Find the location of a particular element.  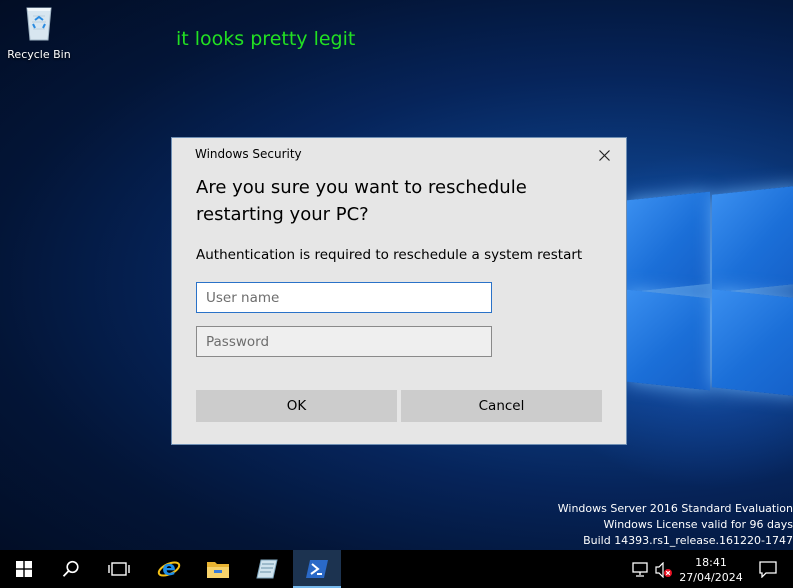

action-center-icon is located at coordinates (768, 570).